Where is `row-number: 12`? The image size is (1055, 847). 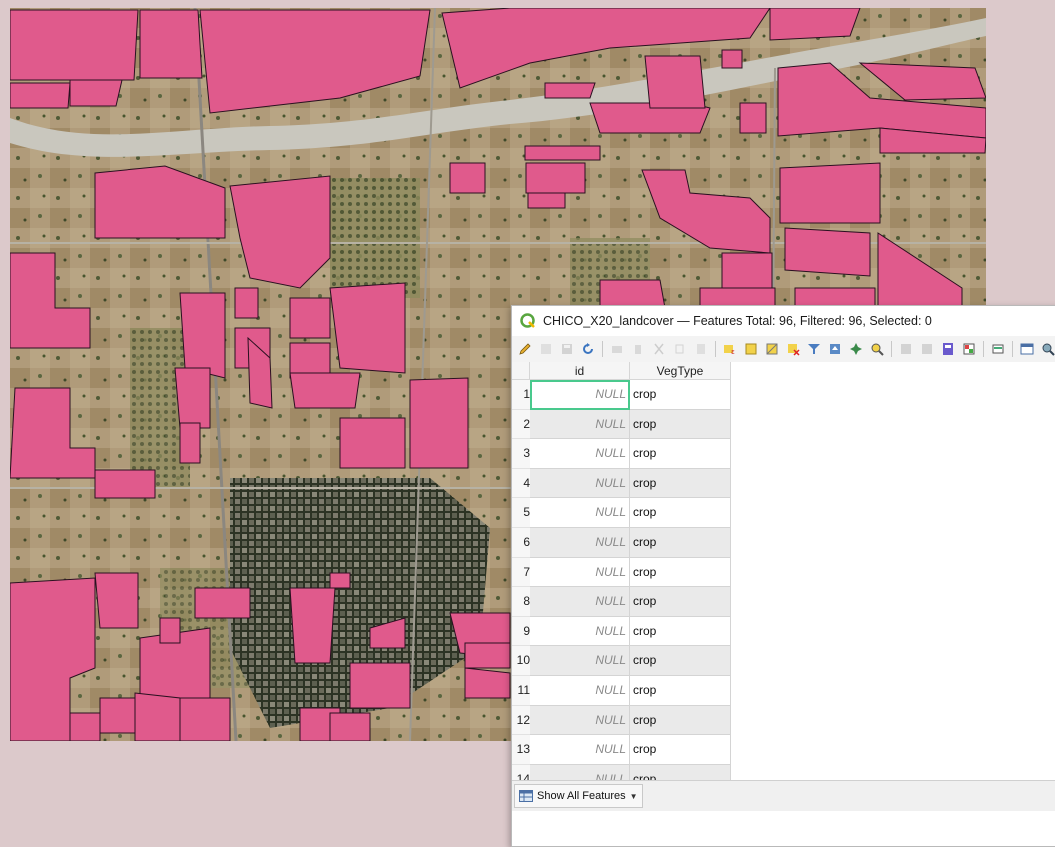 row-number: 12 is located at coordinates (521, 720).